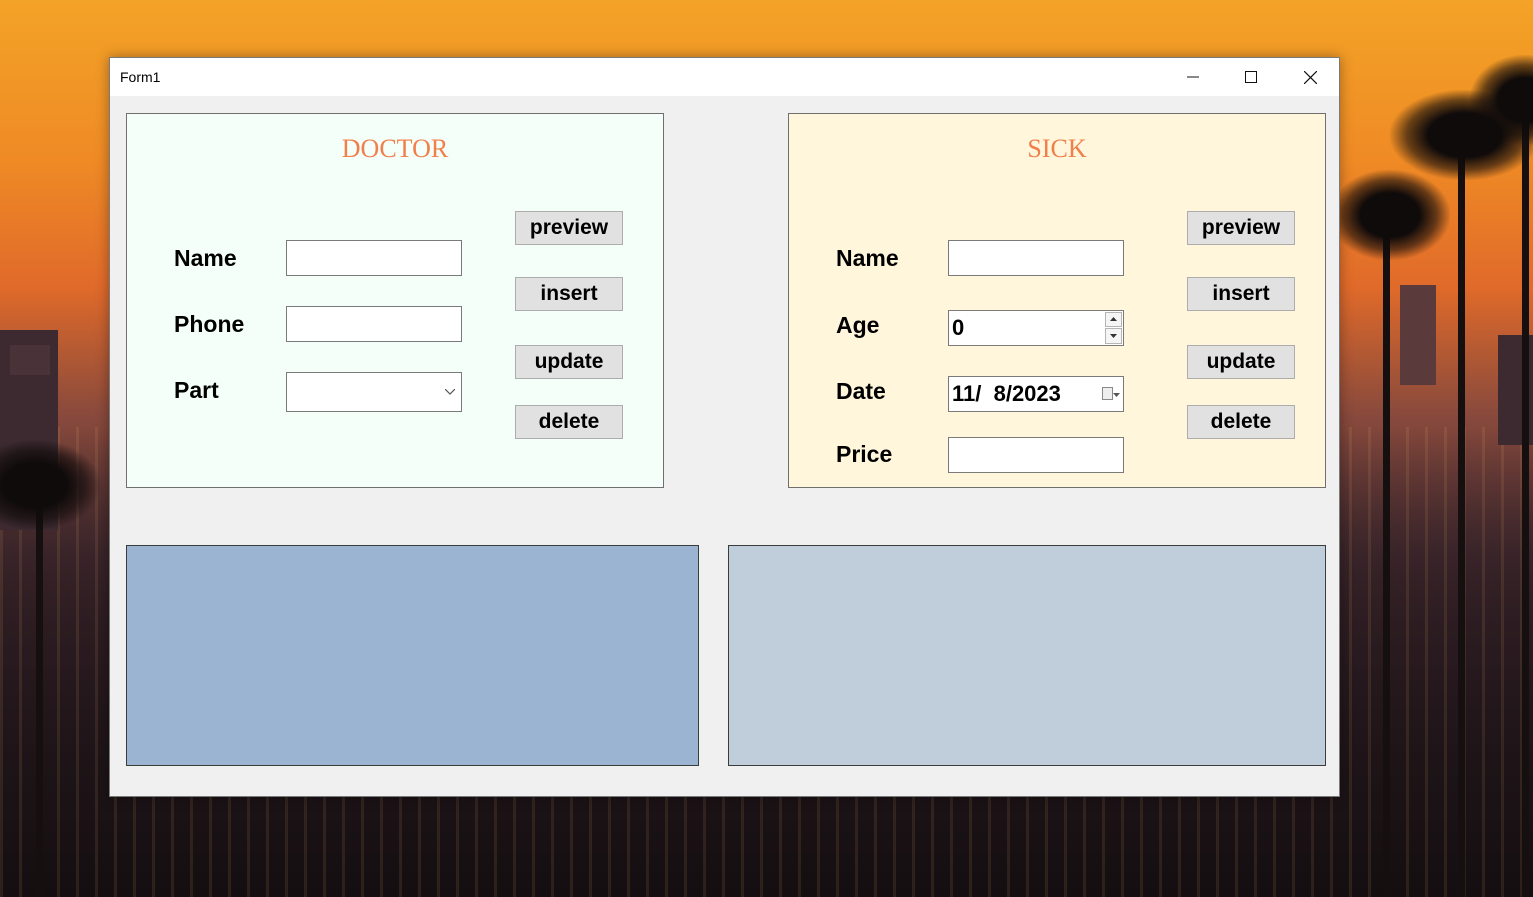 This screenshot has height=897, width=1533. What do you see at coordinates (858, 325) in the screenshot?
I see `sick-age-label: Age` at bounding box center [858, 325].